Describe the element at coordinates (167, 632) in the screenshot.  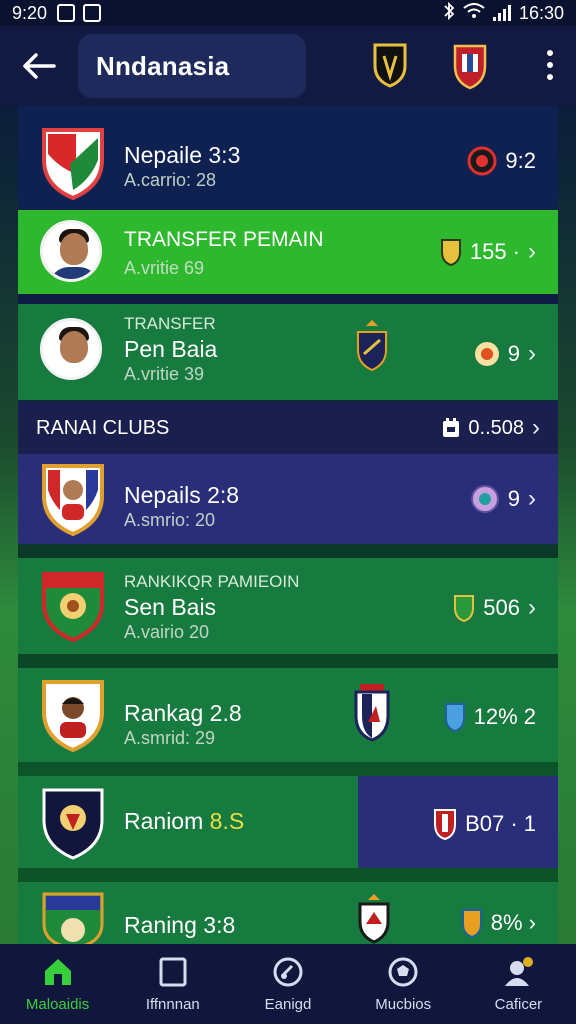
I see `row-subtitle: A.vairio 20` at that location.